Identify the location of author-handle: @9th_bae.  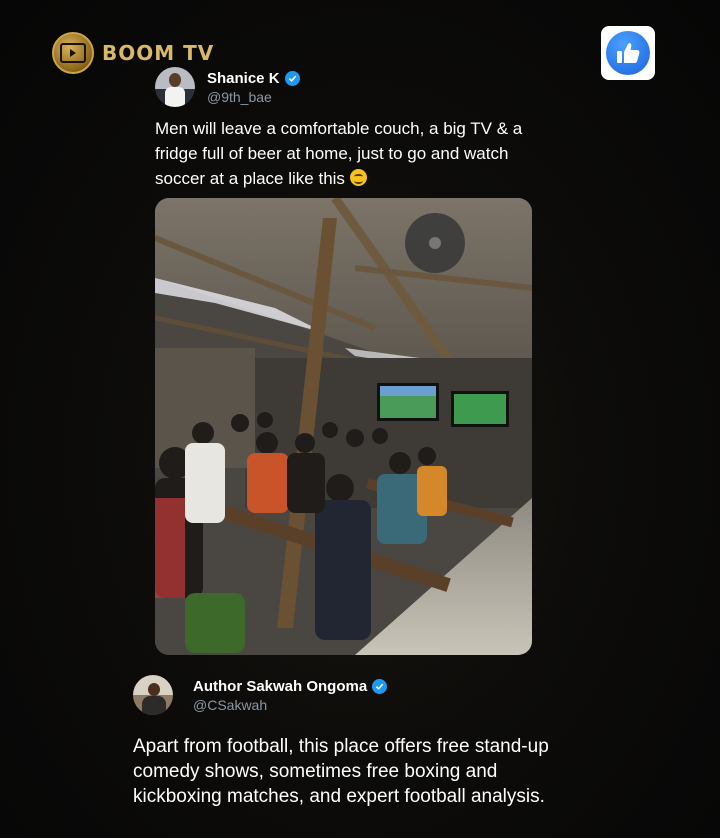
(253, 97).